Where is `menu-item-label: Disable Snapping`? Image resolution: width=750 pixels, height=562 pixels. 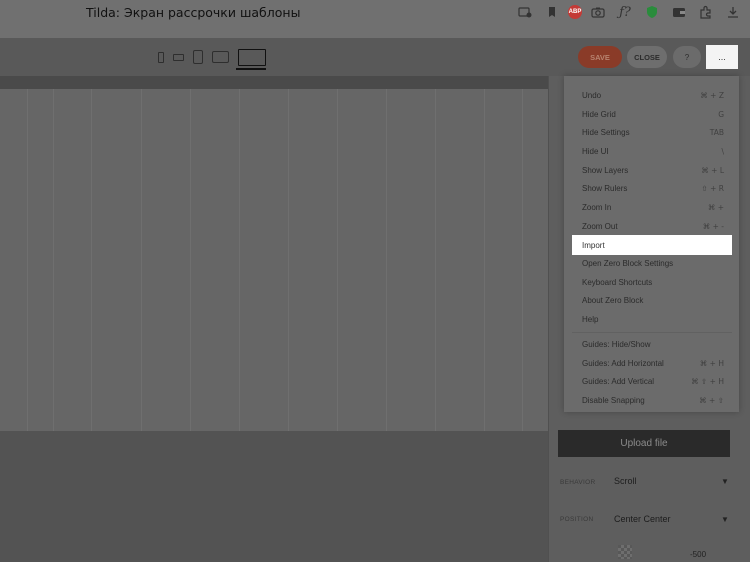 menu-item-label: Disable Snapping is located at coordinates (613, 400).